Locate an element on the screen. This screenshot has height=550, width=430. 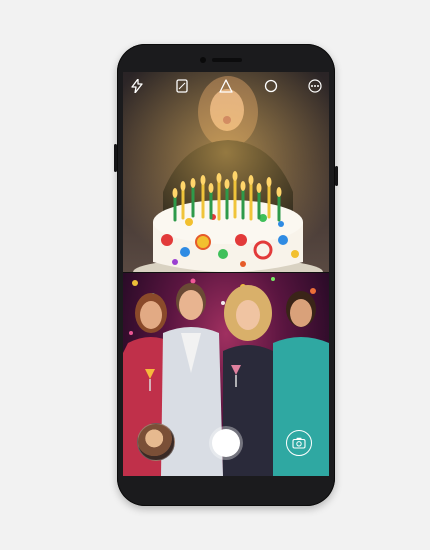
front-camera is located at coordinates (203, 60).